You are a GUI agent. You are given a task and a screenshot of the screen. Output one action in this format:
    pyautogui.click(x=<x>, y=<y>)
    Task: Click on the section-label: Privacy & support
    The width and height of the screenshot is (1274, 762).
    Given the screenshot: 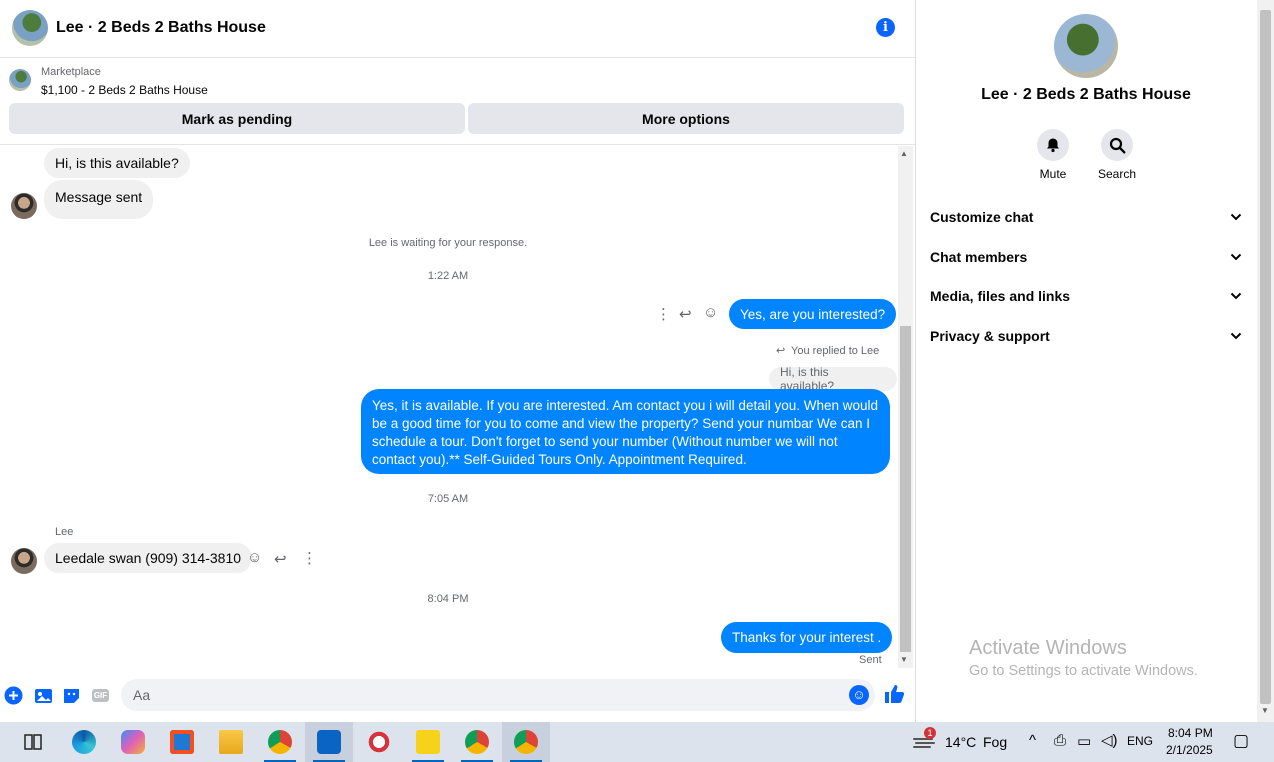 What is the action you would take?
    pyautogui.click(x=990, y=336)
    